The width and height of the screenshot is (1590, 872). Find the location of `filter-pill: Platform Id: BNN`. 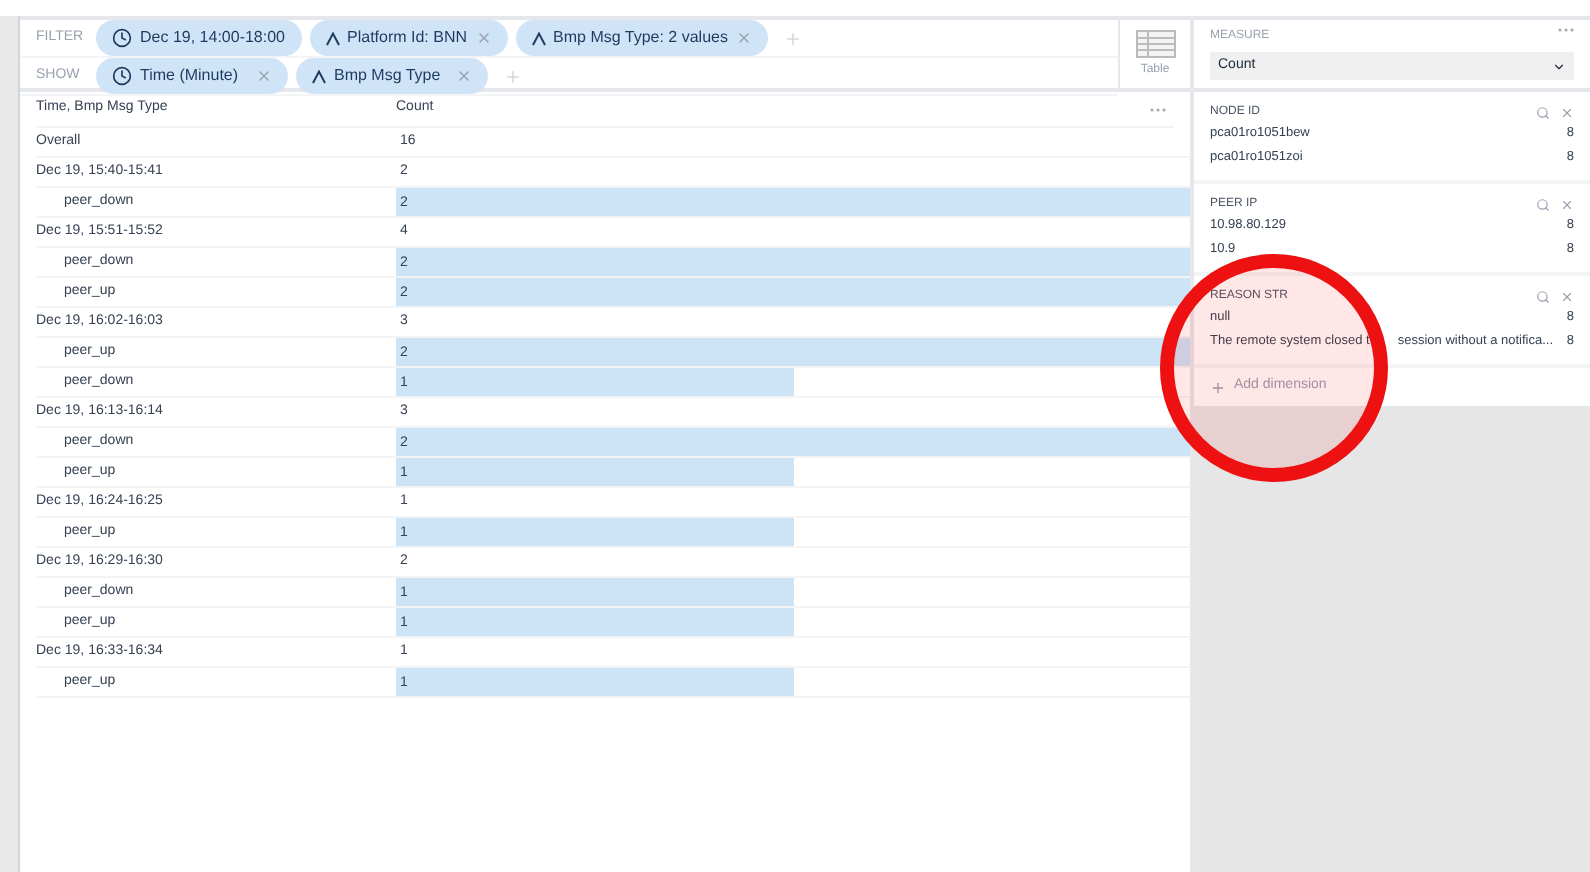

filter-pill: Platform Id: BNN is located at coordinates (408, 38).